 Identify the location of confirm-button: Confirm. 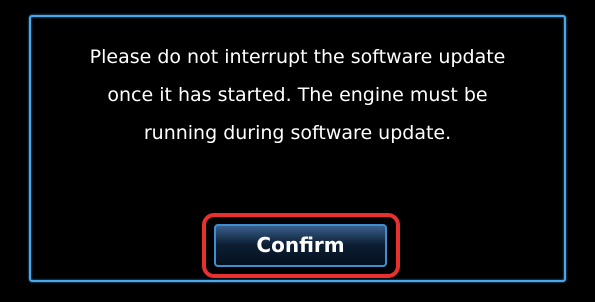
(300, 245).